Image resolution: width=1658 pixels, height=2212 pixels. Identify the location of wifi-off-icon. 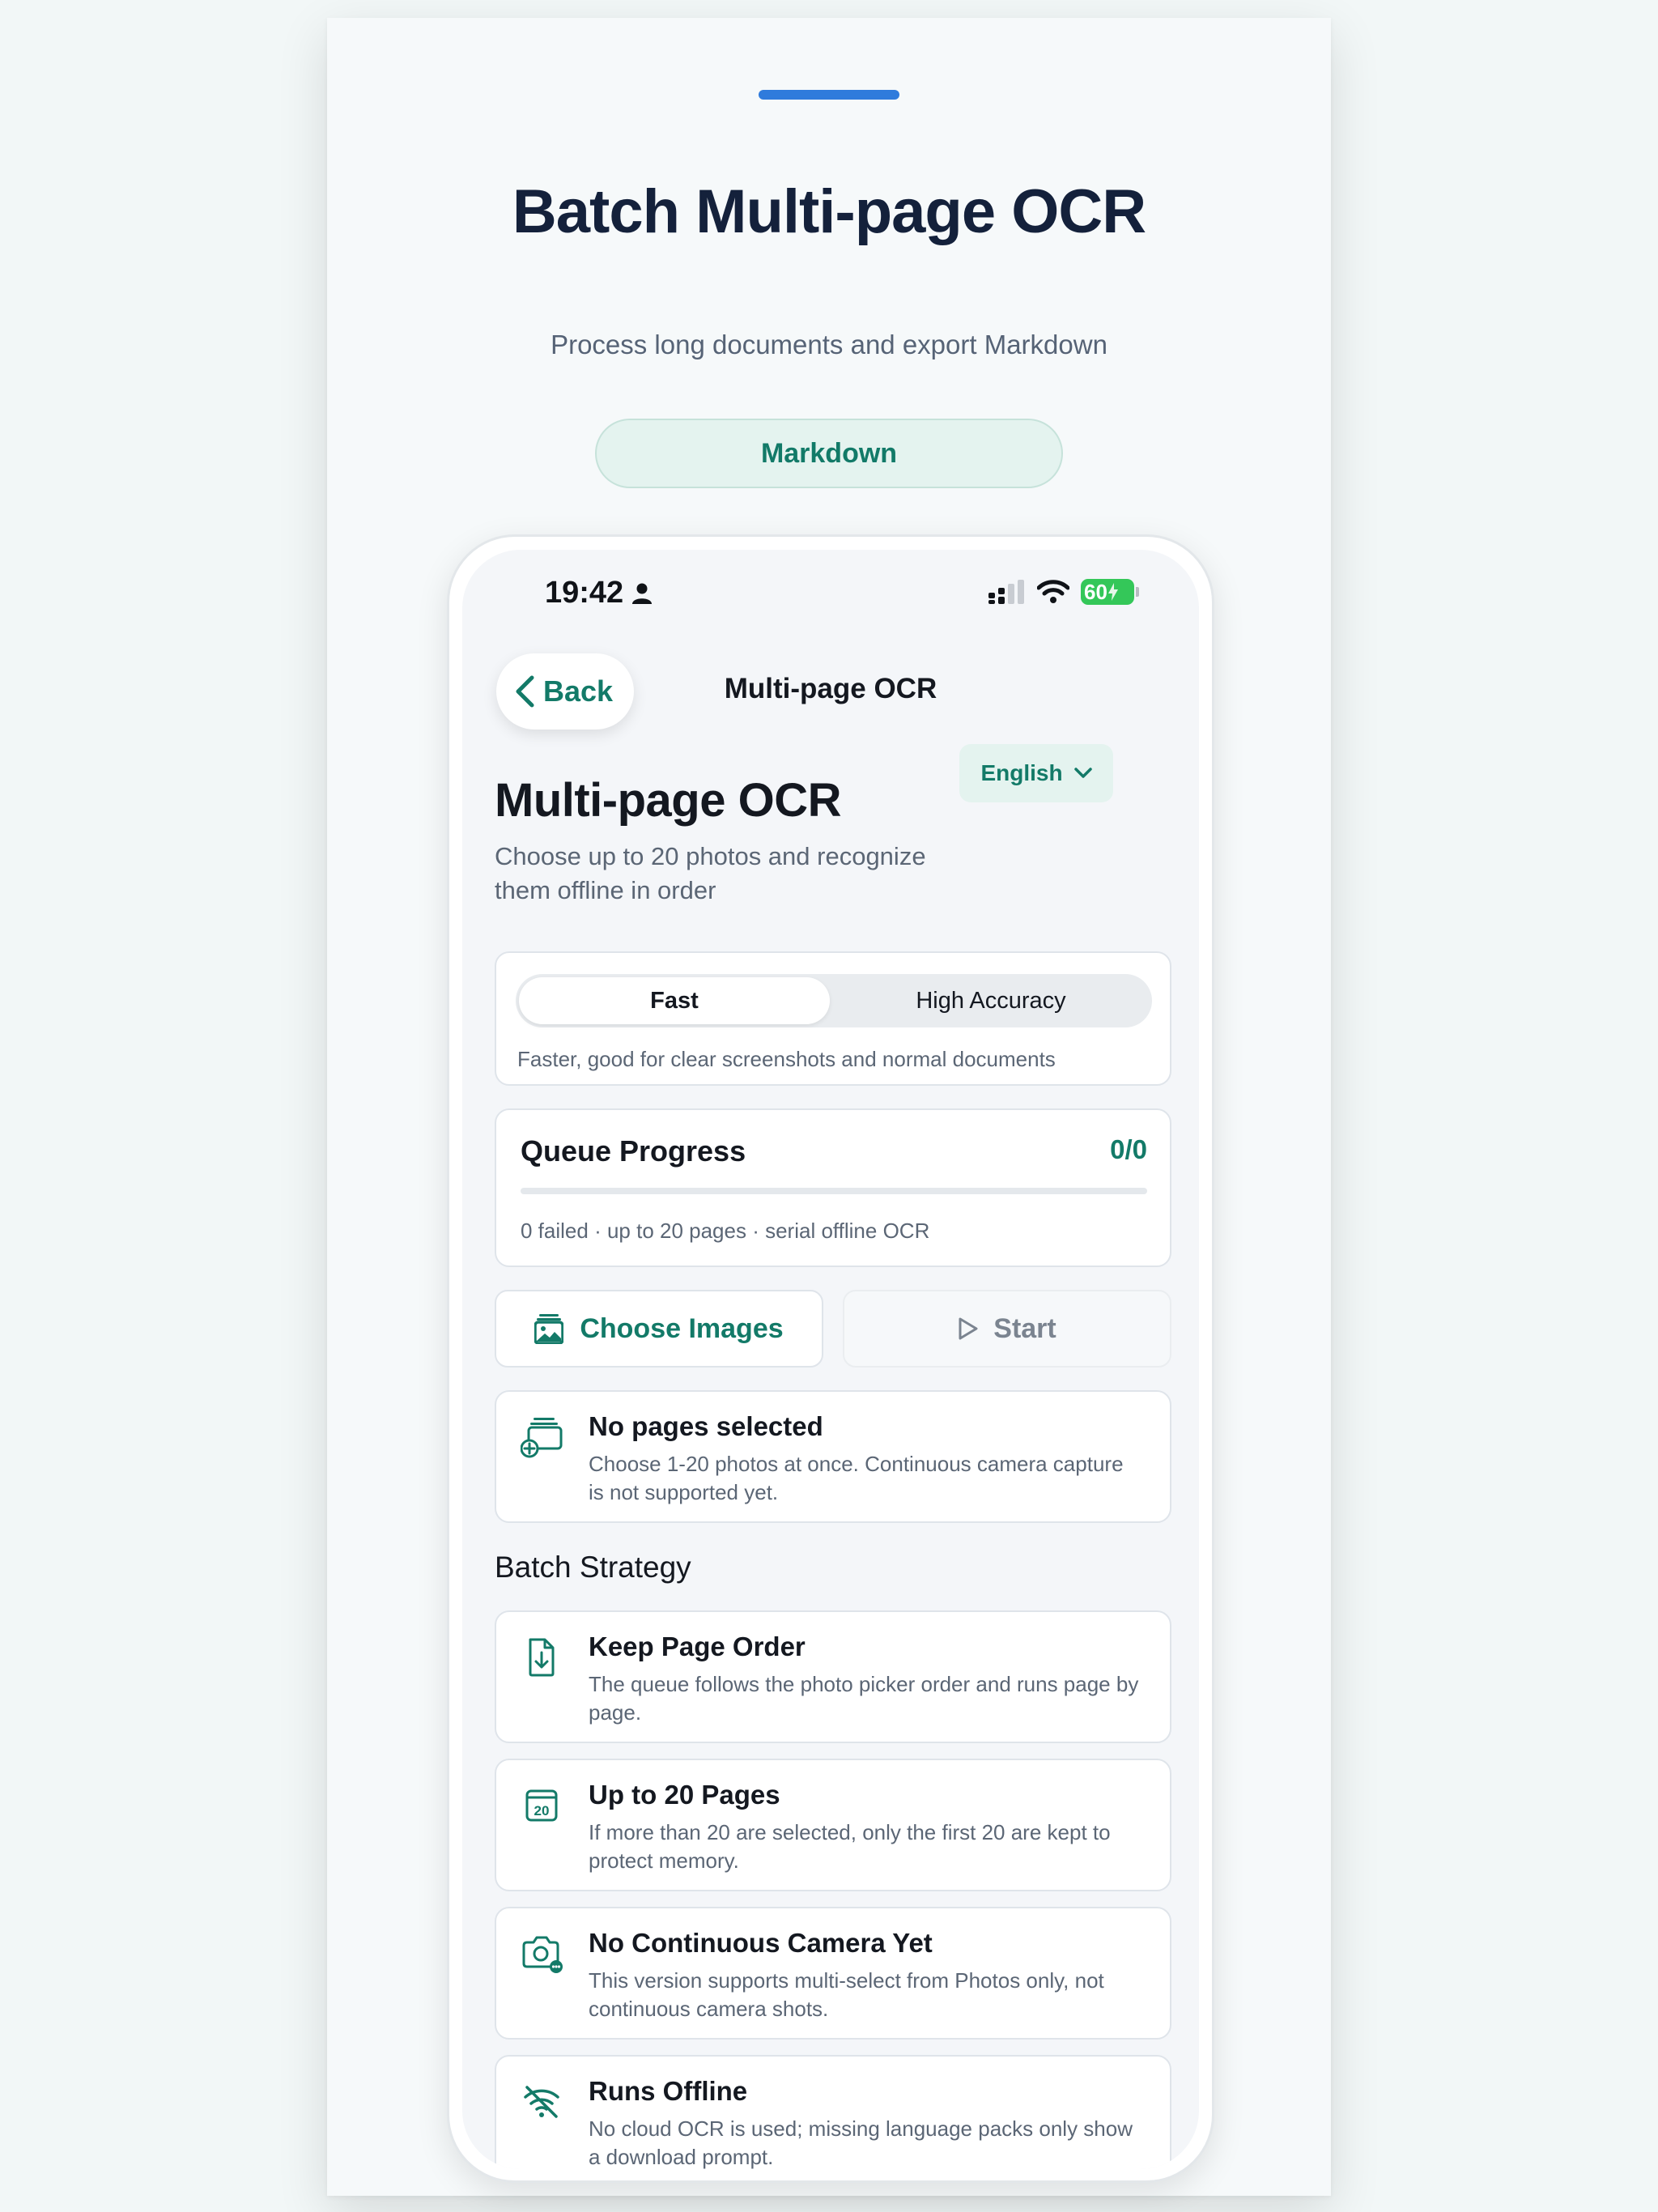
(541, 2102).